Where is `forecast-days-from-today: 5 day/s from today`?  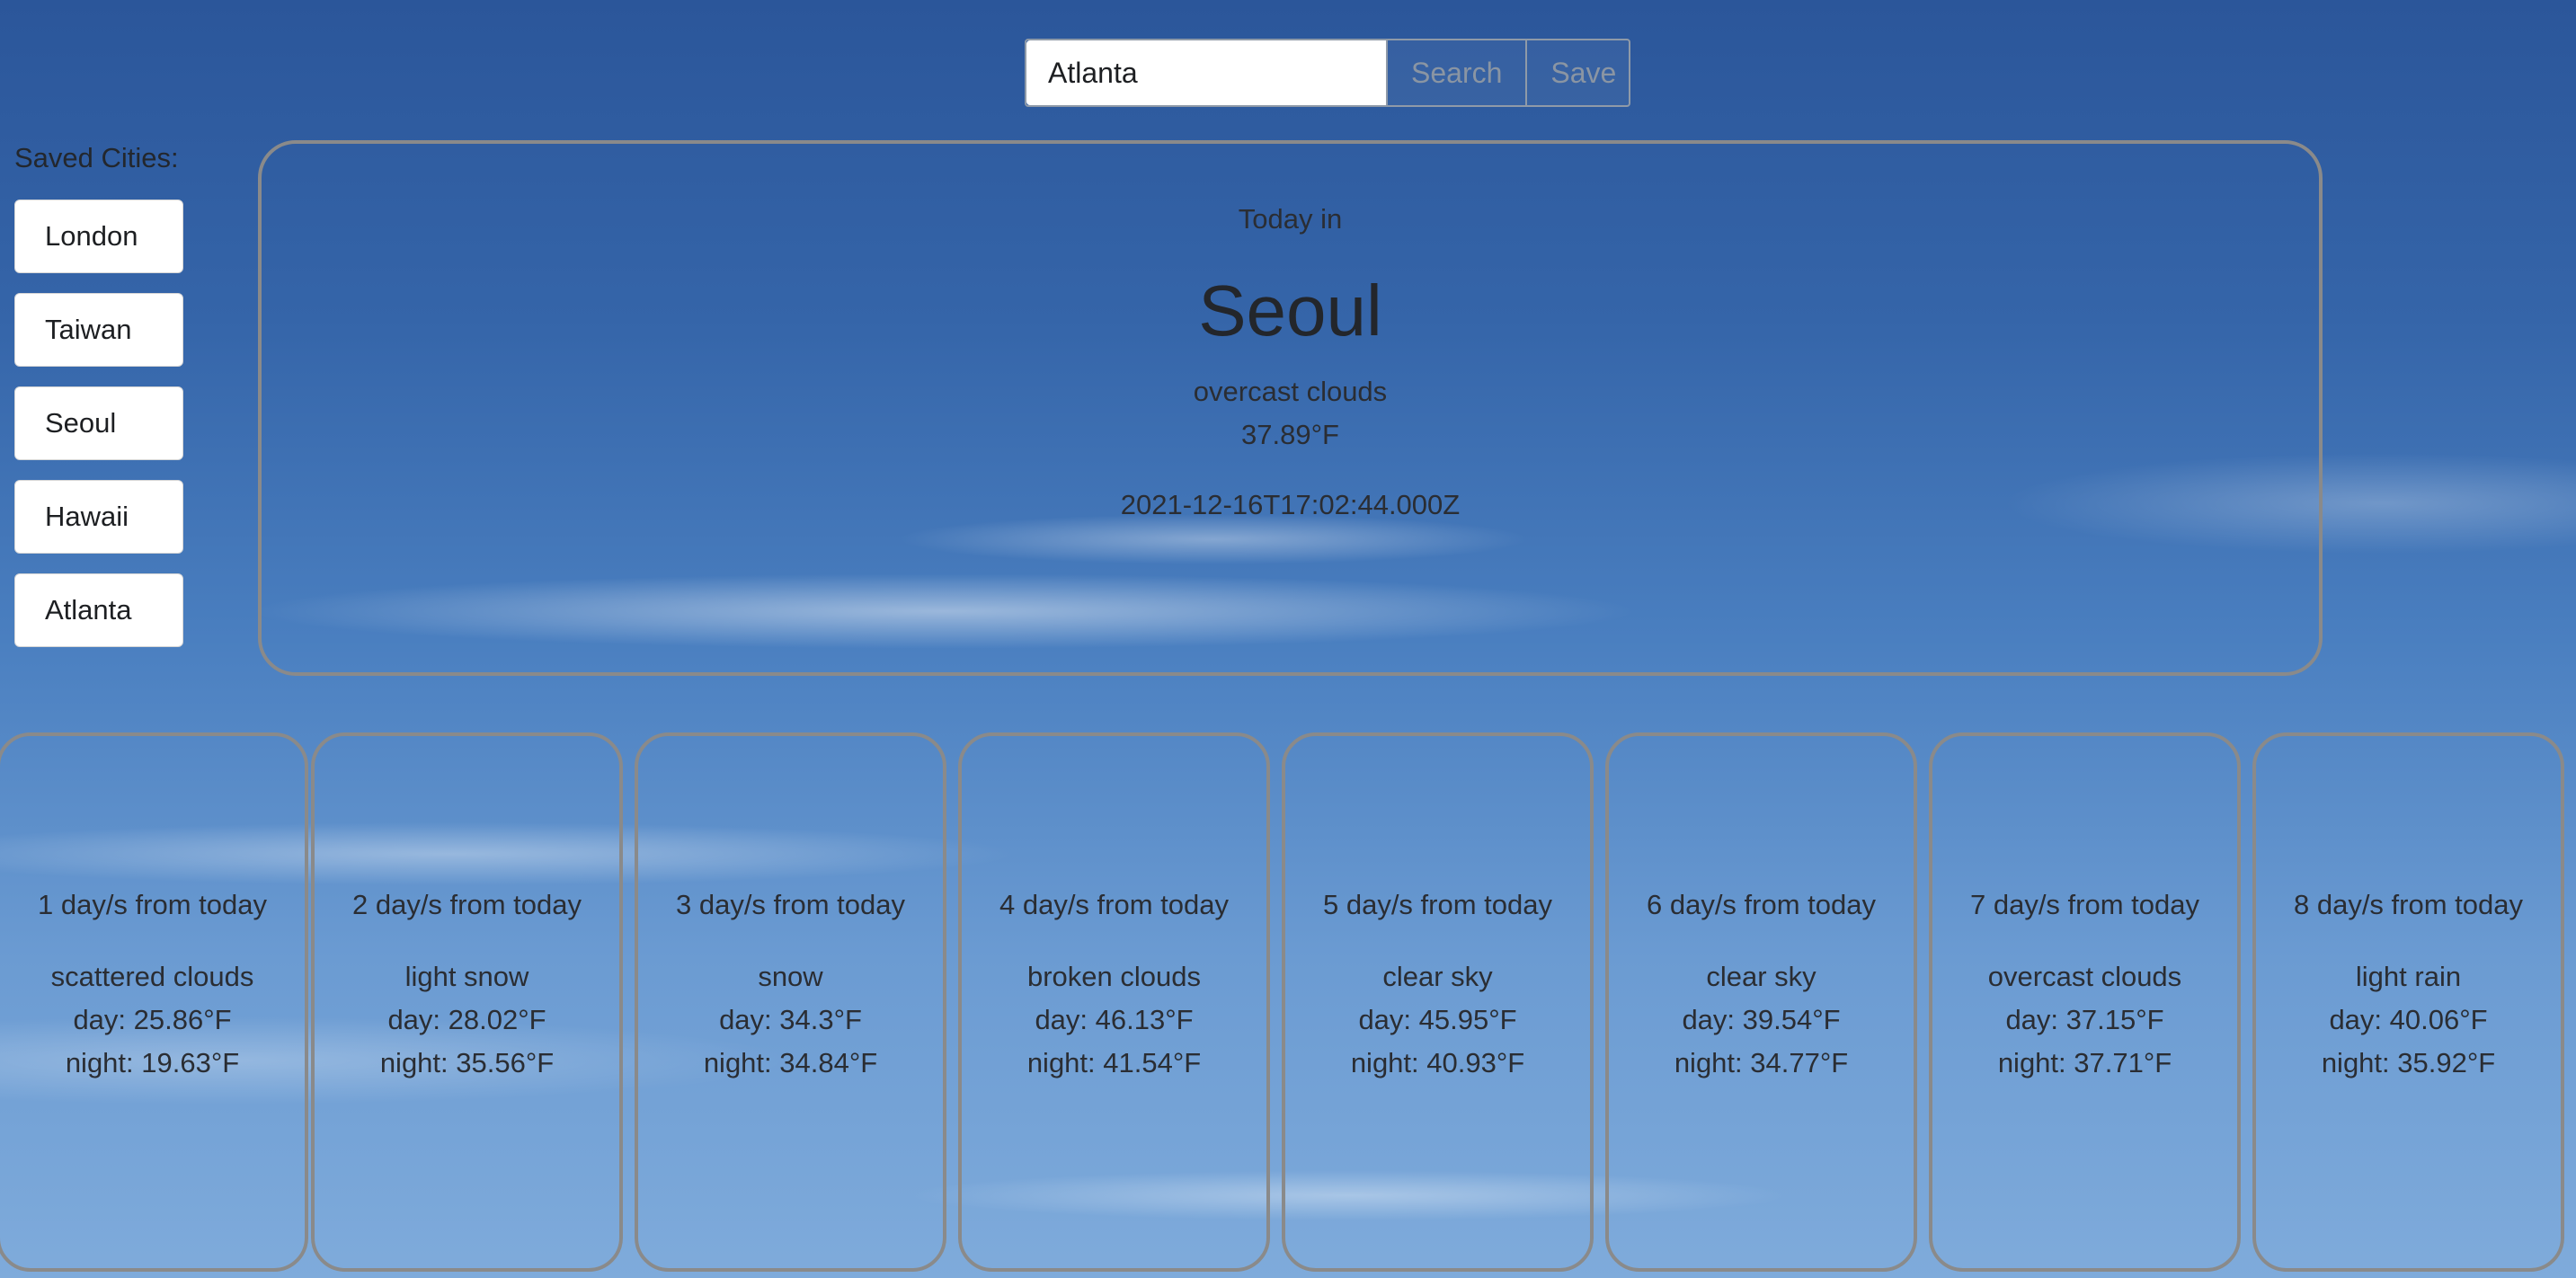
forecast-days-from-today: 5 day/s from today is located at coordinates (1437, 905).